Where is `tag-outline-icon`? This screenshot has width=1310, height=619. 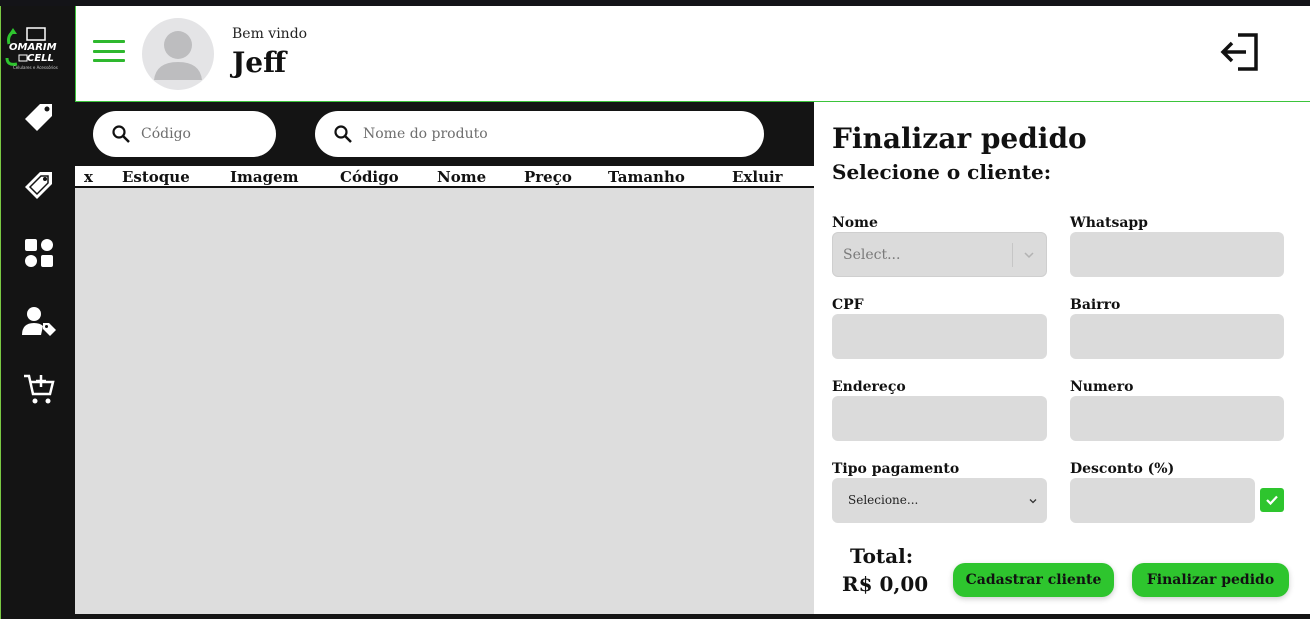 tag-outline-icon is located at coordinates (38, 185).